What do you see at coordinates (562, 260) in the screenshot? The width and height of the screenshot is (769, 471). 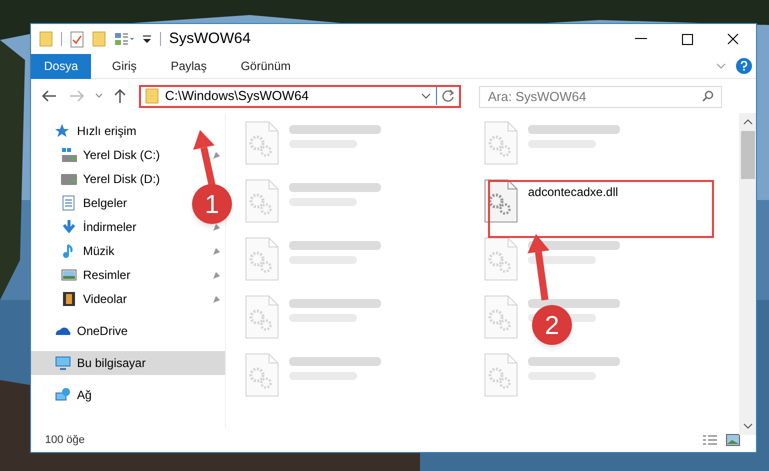 I see `blurred-text-bar` at bounding box center [562, 260].